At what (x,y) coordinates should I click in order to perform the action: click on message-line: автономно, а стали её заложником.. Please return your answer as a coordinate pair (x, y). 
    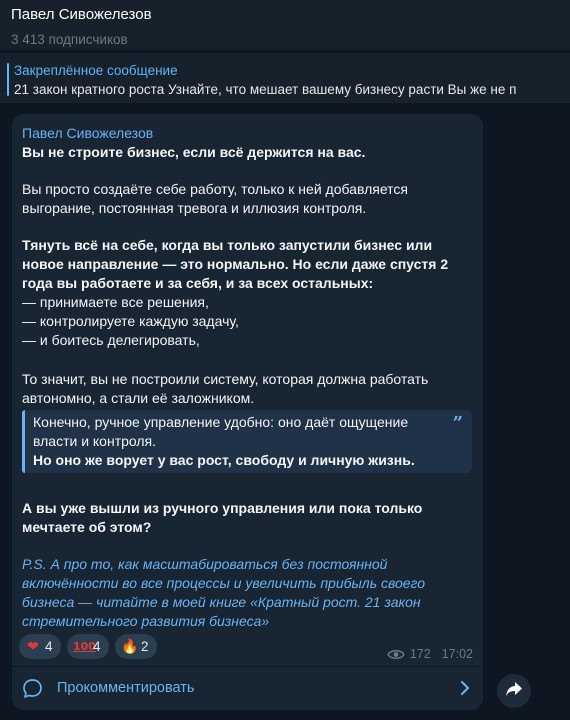
    Looking at the image, I should click on (138, 398).